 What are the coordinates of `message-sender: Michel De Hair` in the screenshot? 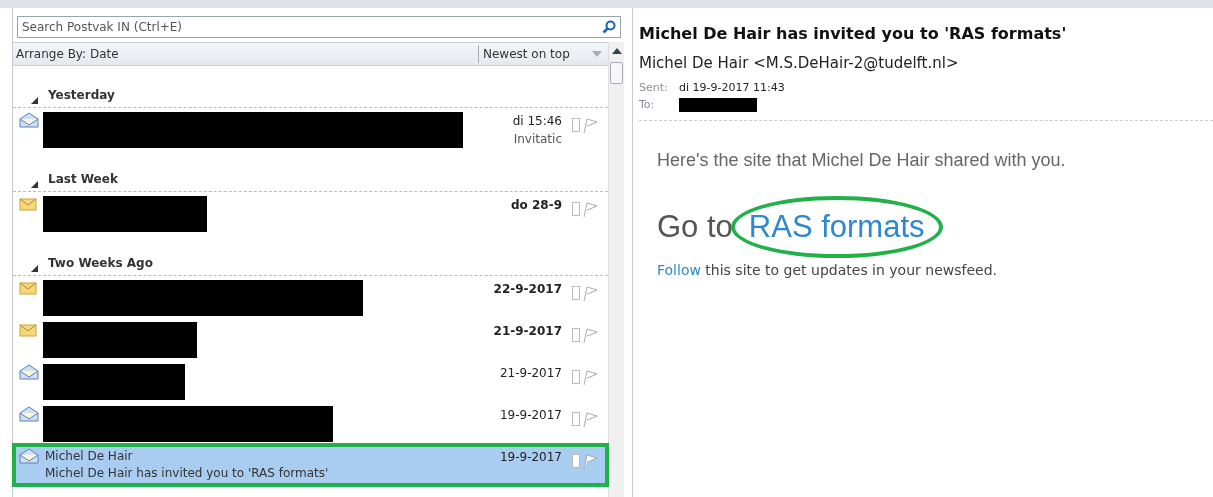 It's located at (89, 456).